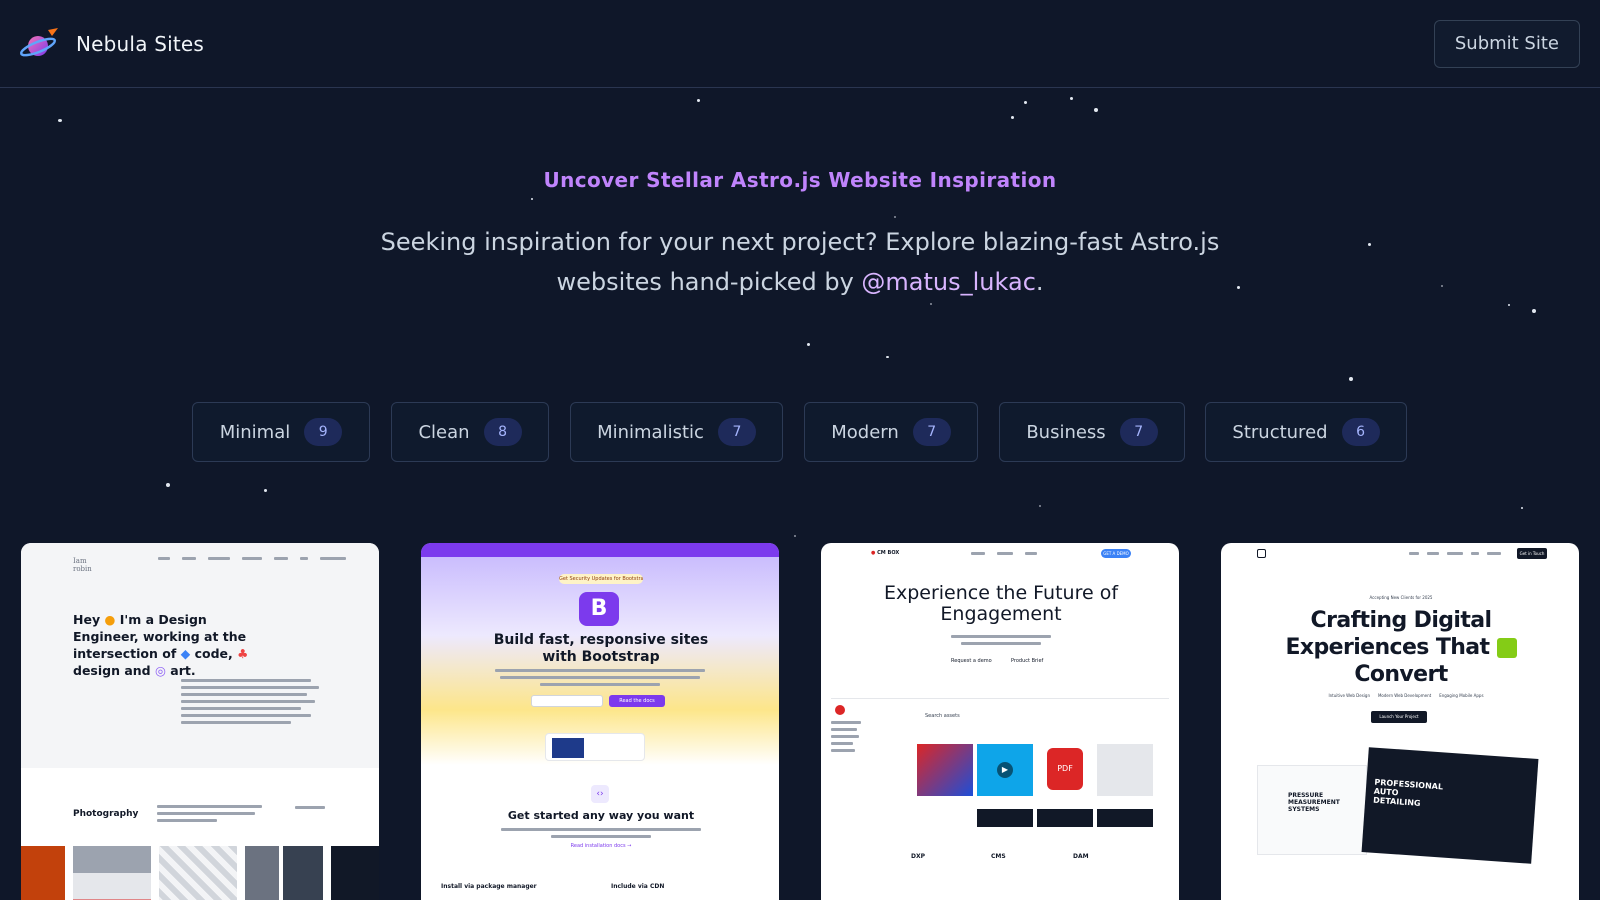 Image resolution: width=1600 pixels, height=900 pixels. I want to click on asset-thumb: ▶, so click(1005, 770).